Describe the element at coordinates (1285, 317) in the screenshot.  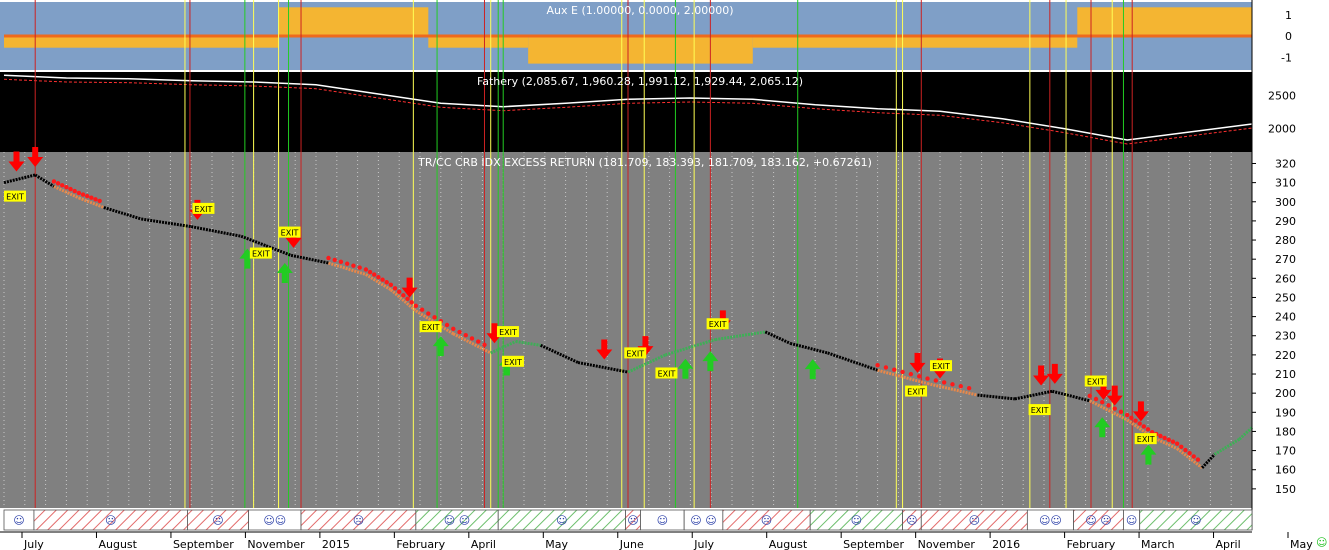
I see `crb-tick-label: 240` at that location.